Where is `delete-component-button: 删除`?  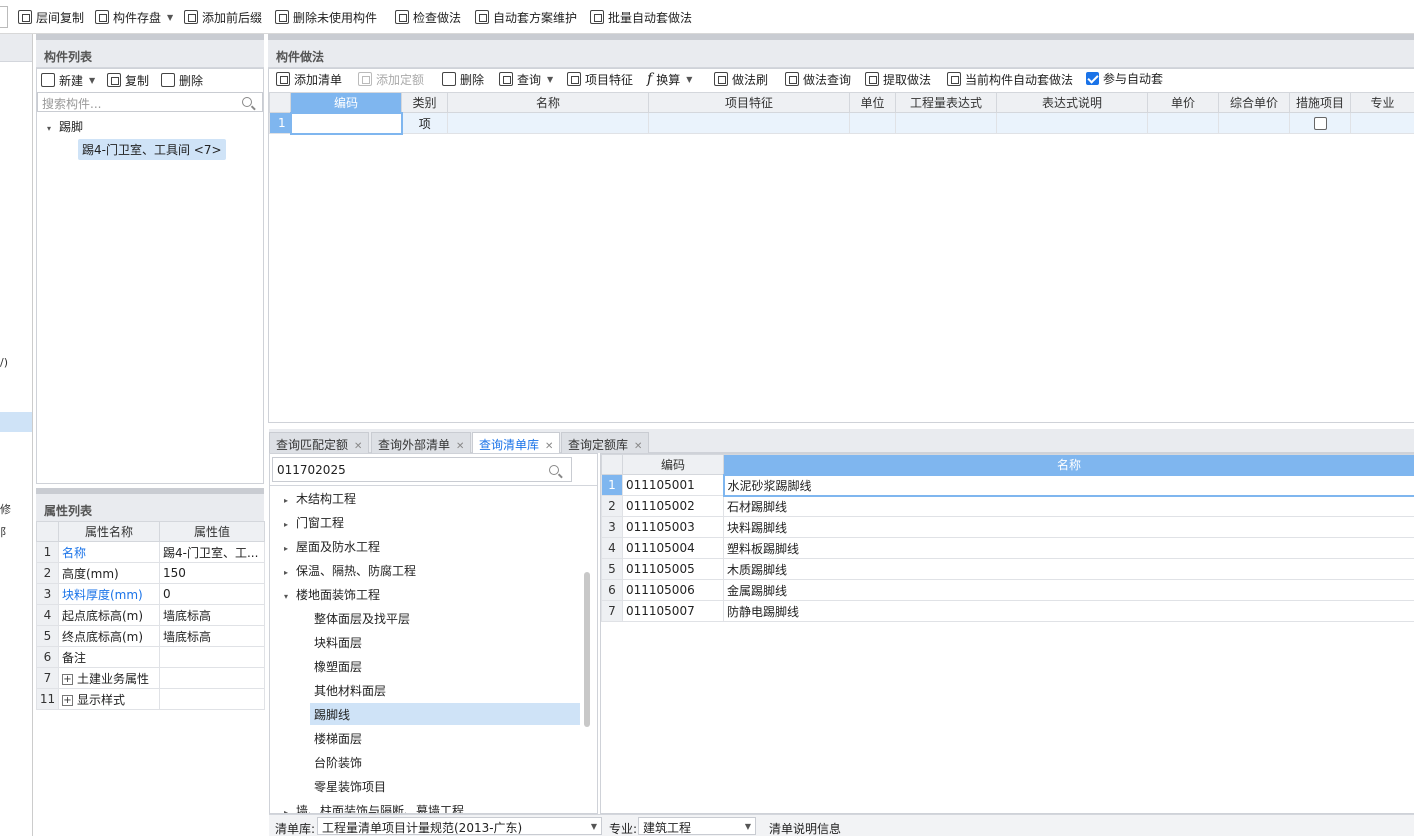
delete-component-button: 删除 is located at coordinates (182, 80).